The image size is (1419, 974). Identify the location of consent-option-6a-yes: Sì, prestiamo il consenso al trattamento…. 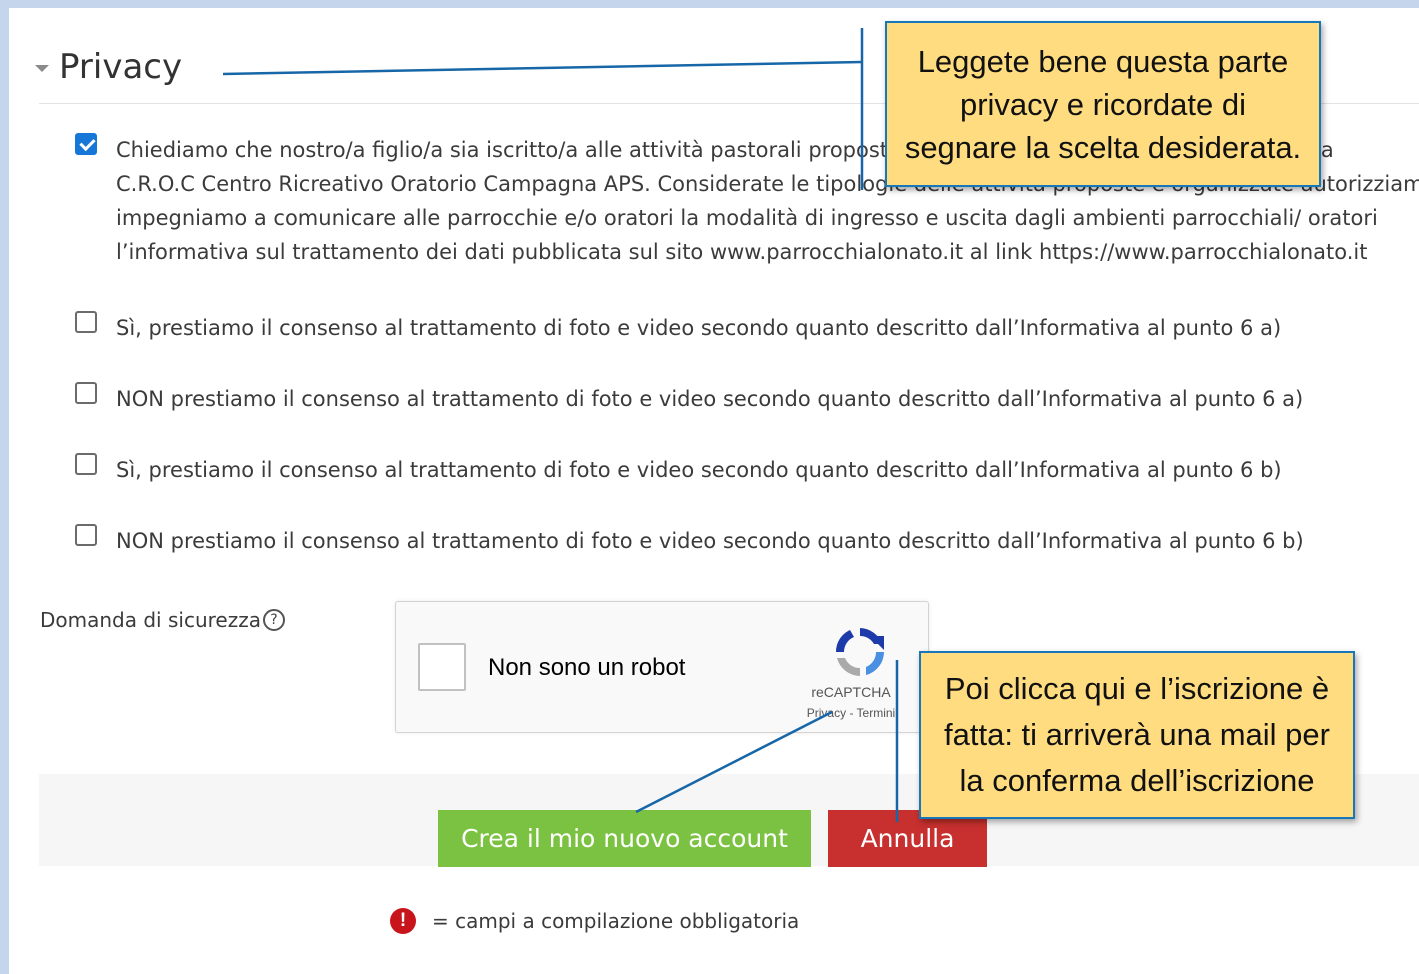
(678, 328).